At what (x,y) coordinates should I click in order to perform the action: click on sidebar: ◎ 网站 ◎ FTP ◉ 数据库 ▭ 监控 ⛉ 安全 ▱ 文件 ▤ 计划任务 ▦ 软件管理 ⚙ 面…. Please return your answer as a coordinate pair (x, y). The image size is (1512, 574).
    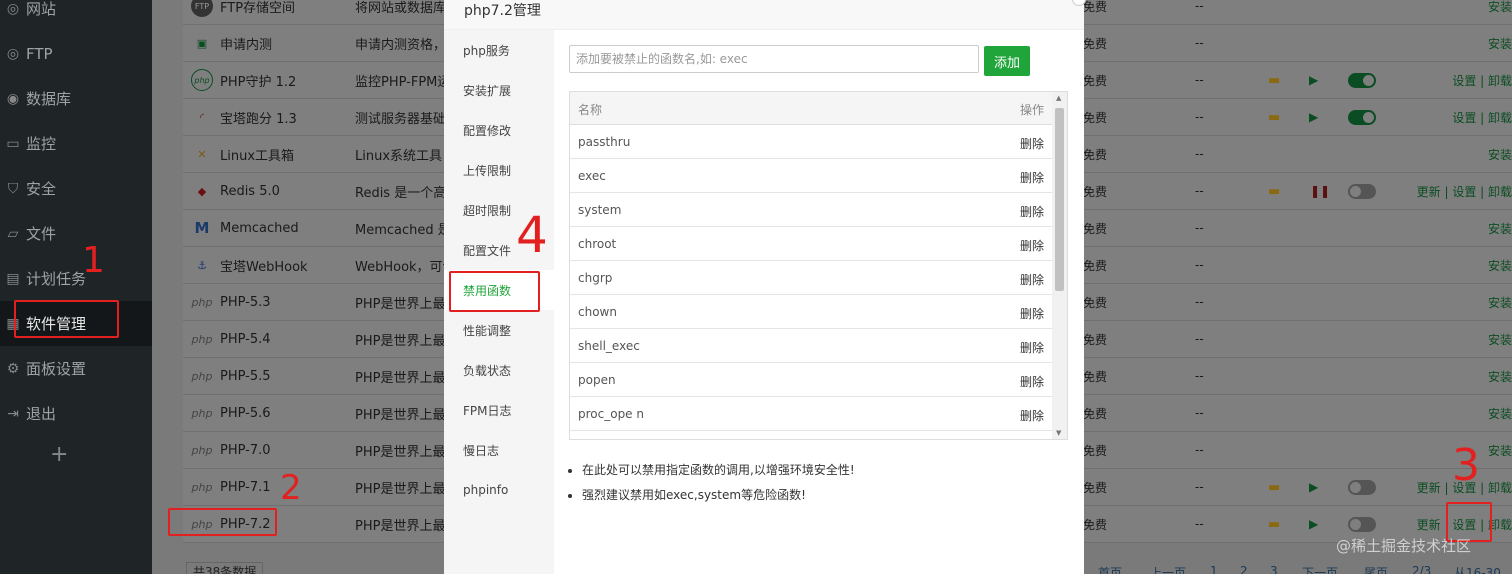
    Looking at the image, I should click on (76, 287).